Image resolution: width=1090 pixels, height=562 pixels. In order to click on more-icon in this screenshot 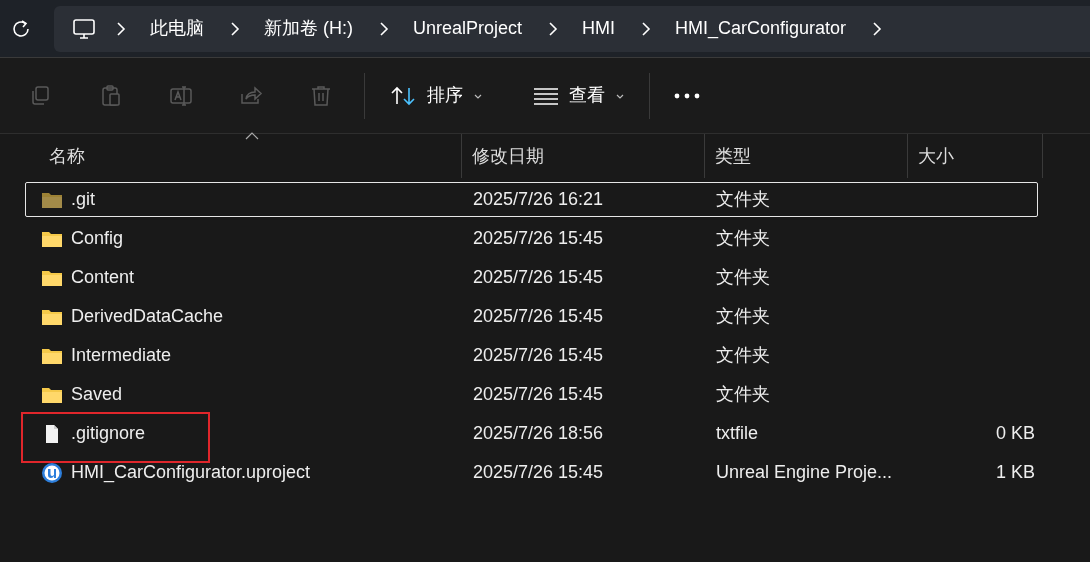, I will do `click(687, 95)`.